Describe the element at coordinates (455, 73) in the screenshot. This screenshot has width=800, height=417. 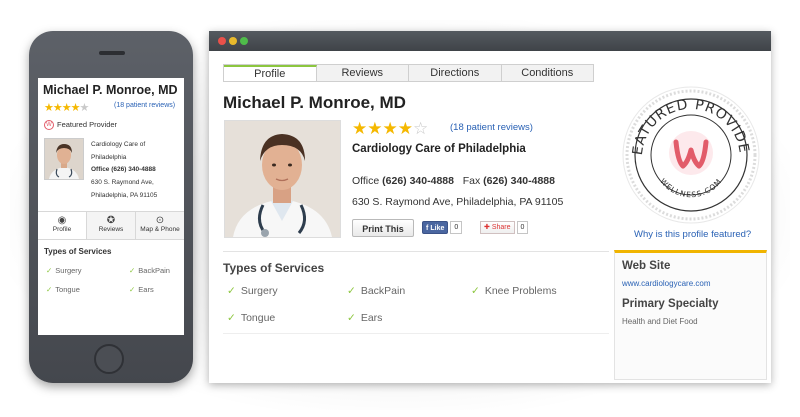
I see `tab-directions: Directions` at that location.